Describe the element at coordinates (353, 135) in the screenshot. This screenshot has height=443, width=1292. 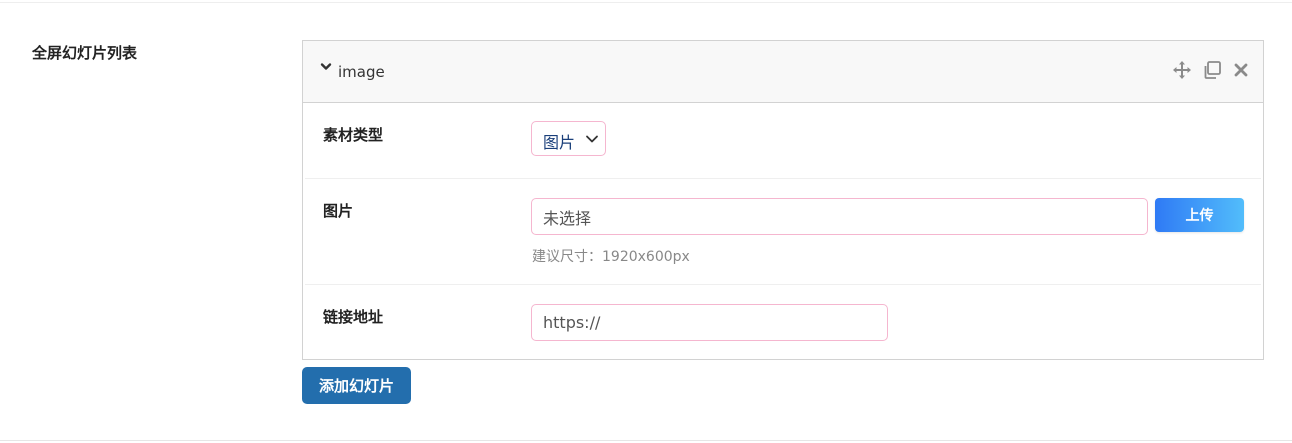
I see `material-type-label: 素材类型` at that location.